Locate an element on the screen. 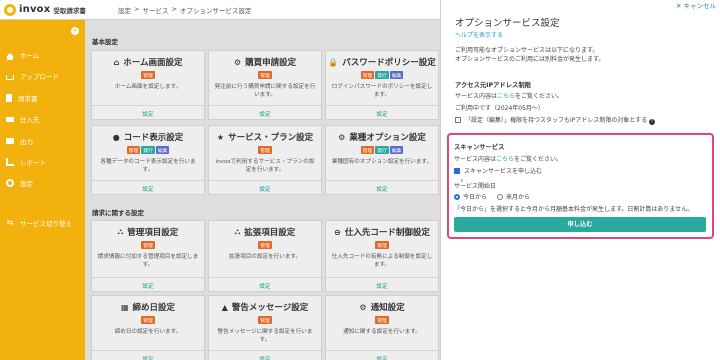 This screenshot has height=360, width=720. sidebar-item-invoices: 請求書 is located at coordinates (22, 98).